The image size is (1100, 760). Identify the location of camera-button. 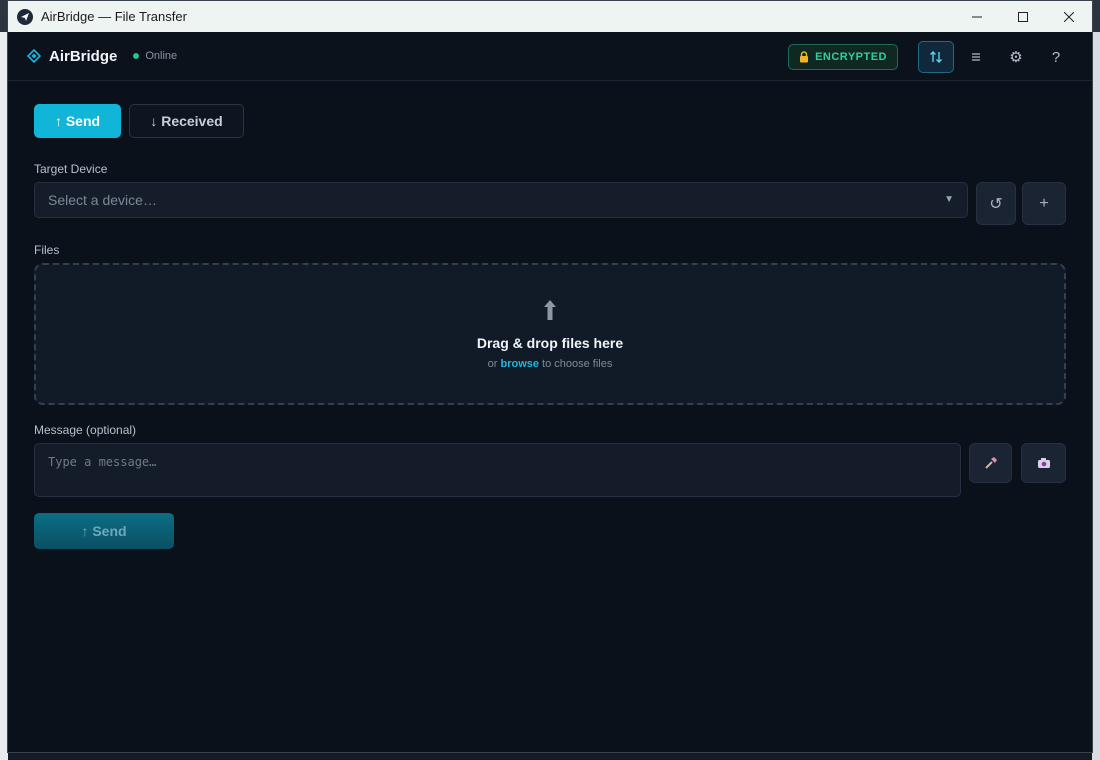
(1043, 463).